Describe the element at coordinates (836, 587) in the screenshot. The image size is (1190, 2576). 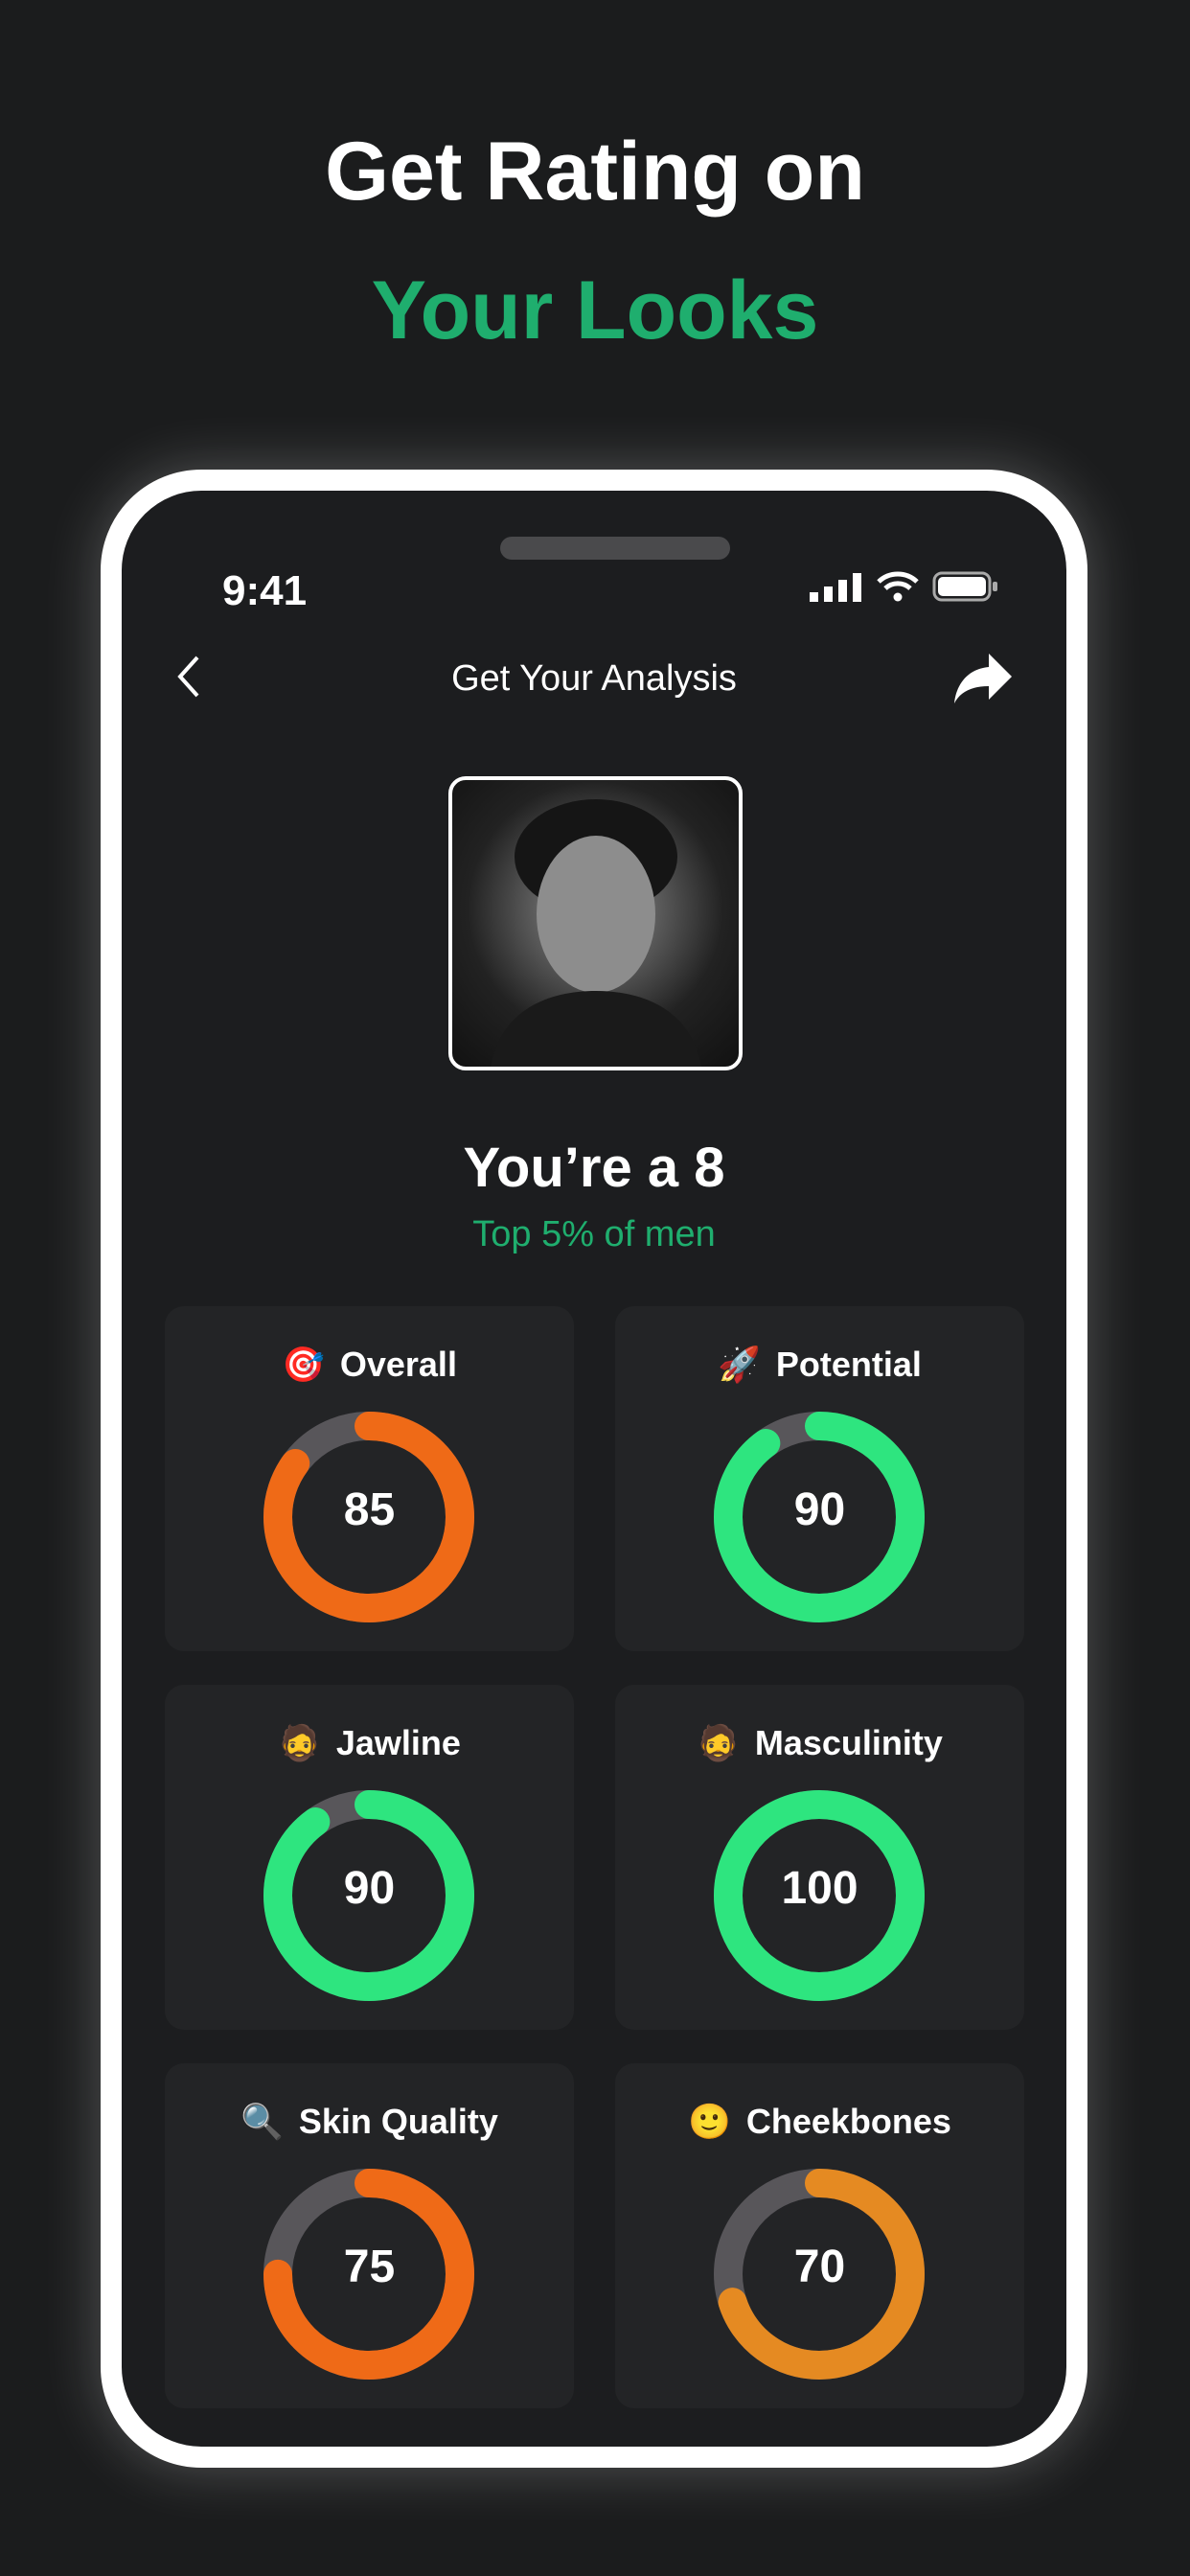
I see `signal-icon` at that location.